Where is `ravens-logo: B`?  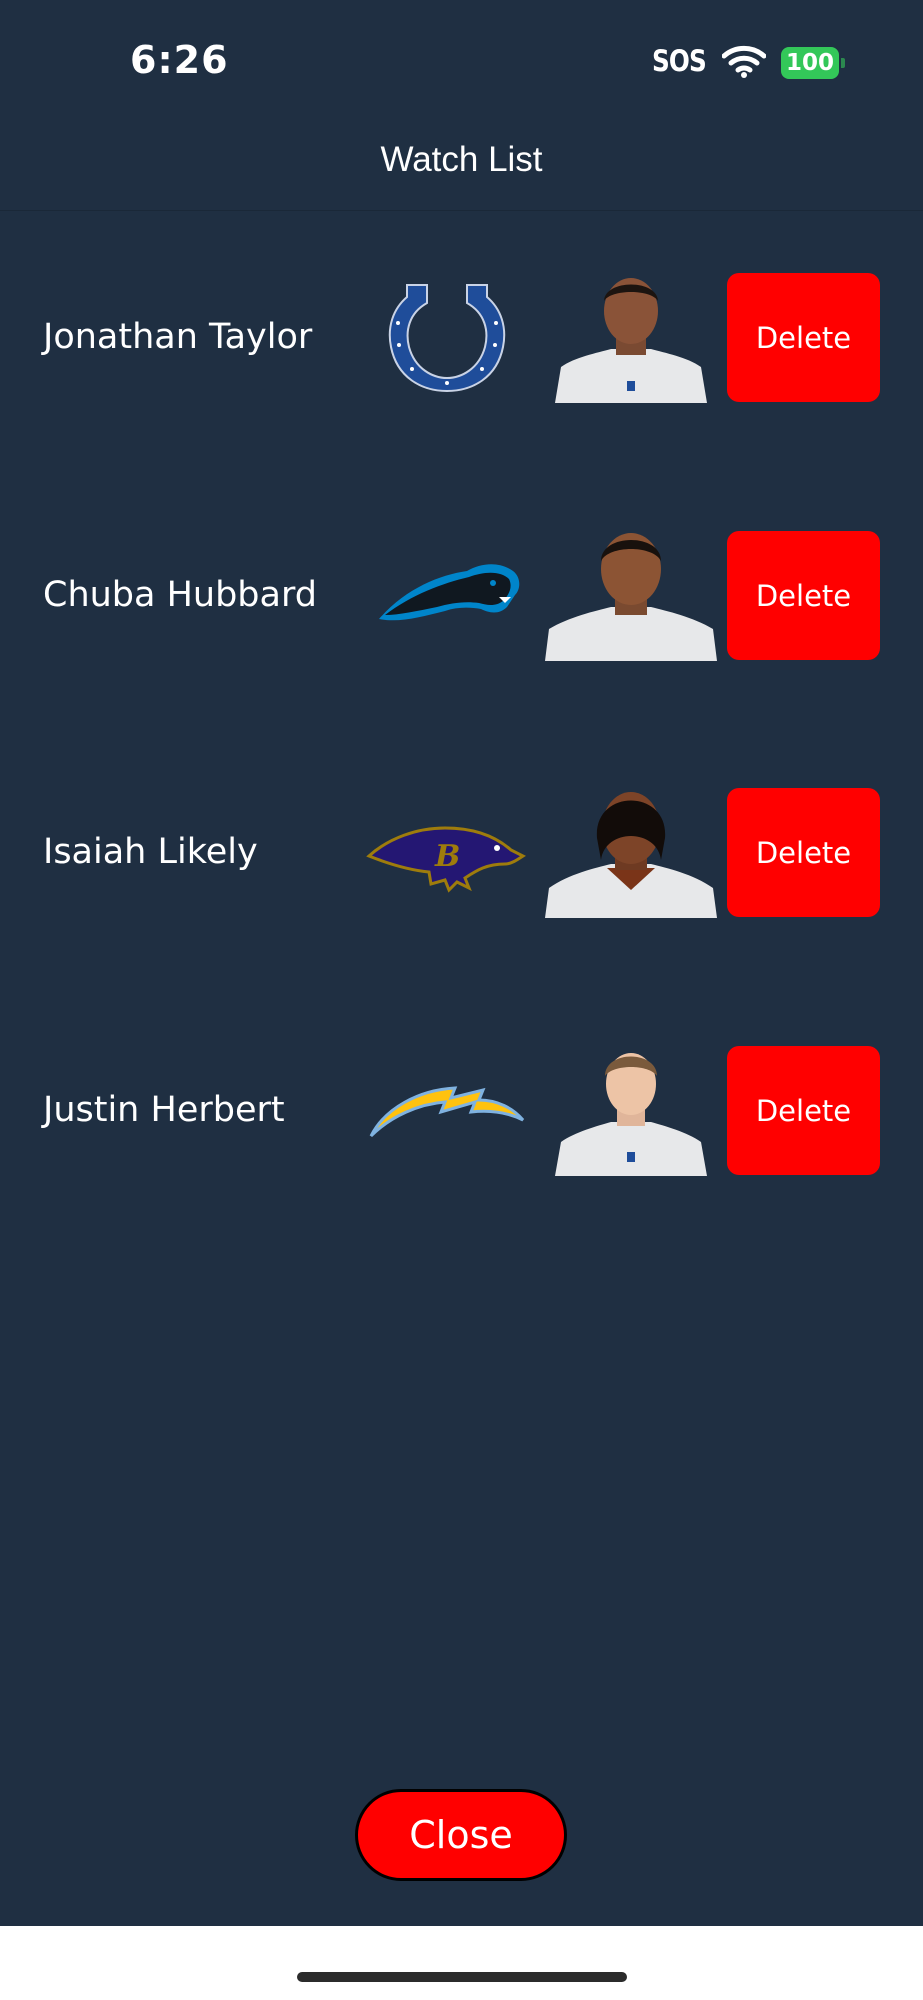 ravens-logo: B is located at coordinates (446, 859).